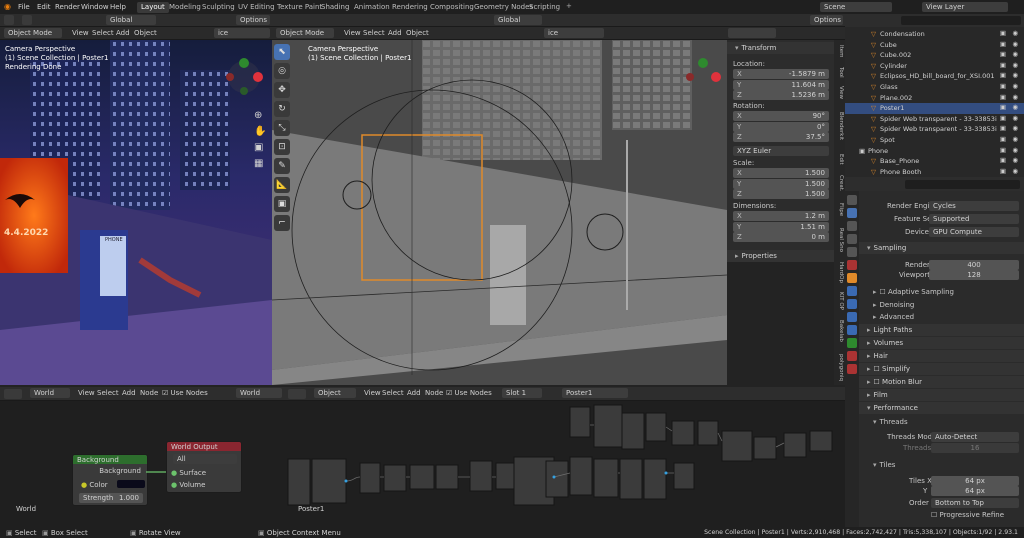  What do you see at coordinates (941, 330) in the screenshot?
I see `light-paths-section: ▸ Light Paths` at bounding box center [941, 330].